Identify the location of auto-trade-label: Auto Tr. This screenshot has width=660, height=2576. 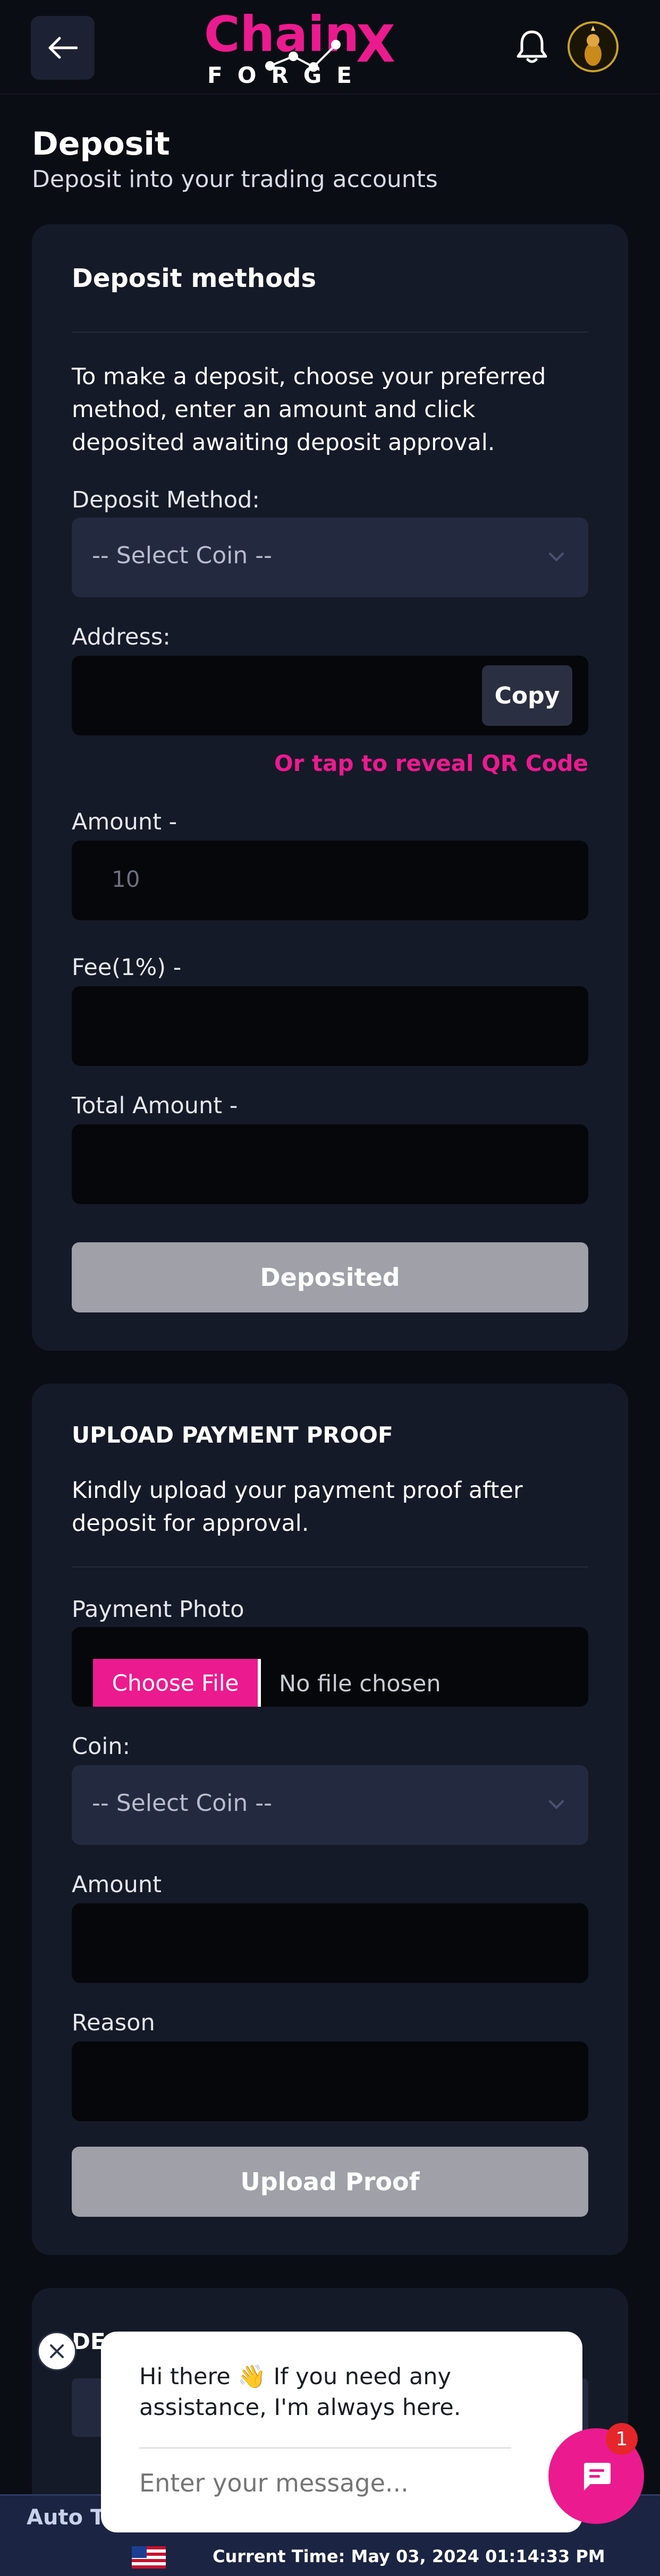
(70, 2517).